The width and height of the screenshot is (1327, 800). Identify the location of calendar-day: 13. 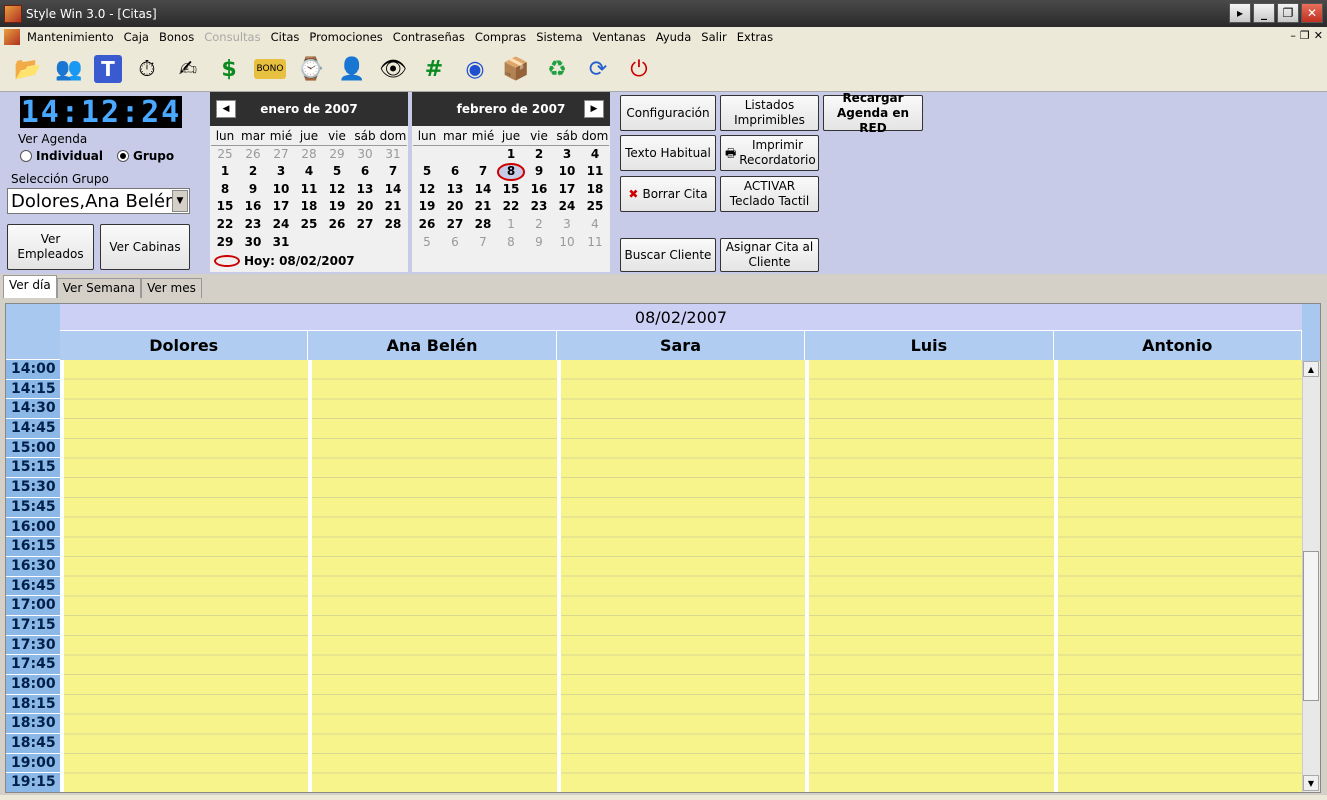
(455, 190).